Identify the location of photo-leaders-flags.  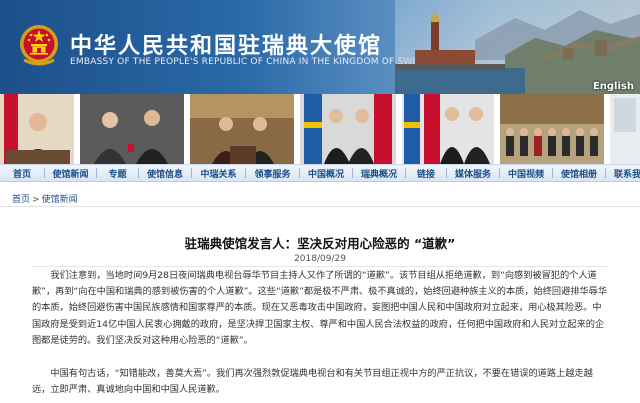
(448, 129).